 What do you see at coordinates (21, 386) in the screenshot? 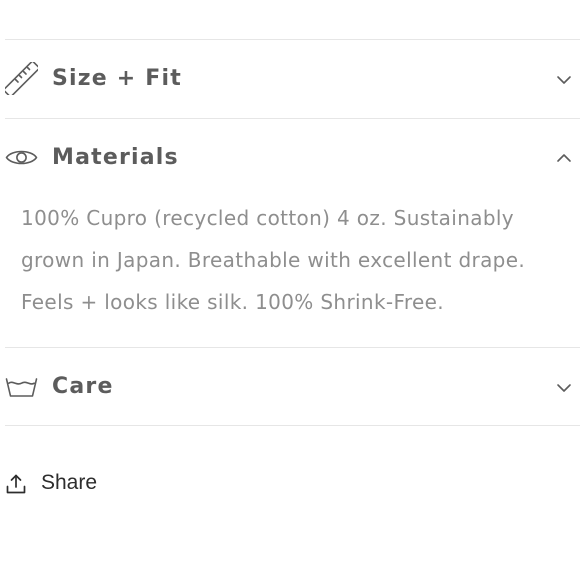
I see `wash-basin-icon` at bounding box center [21, 386].